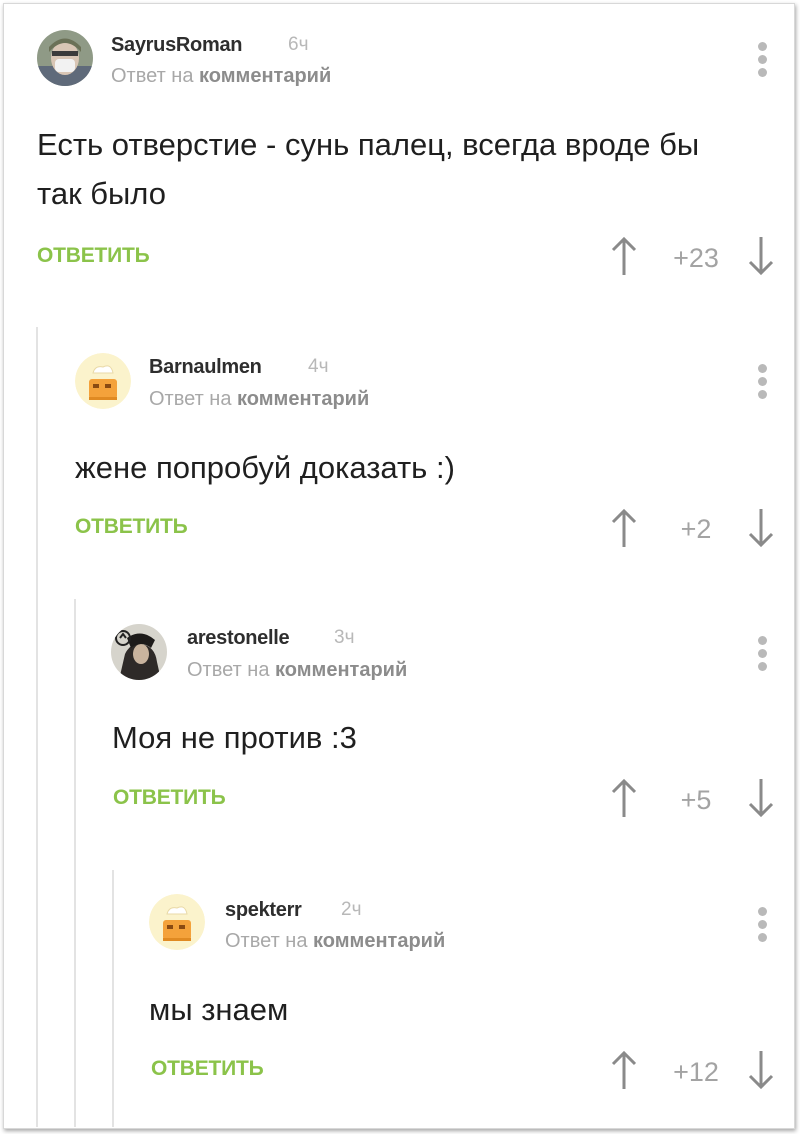 The width and height of the screenshot is (800, 1134). Describe the element at coordinates (177, 45) in the screenshot. I see `username: SayrusRoman` at that location.